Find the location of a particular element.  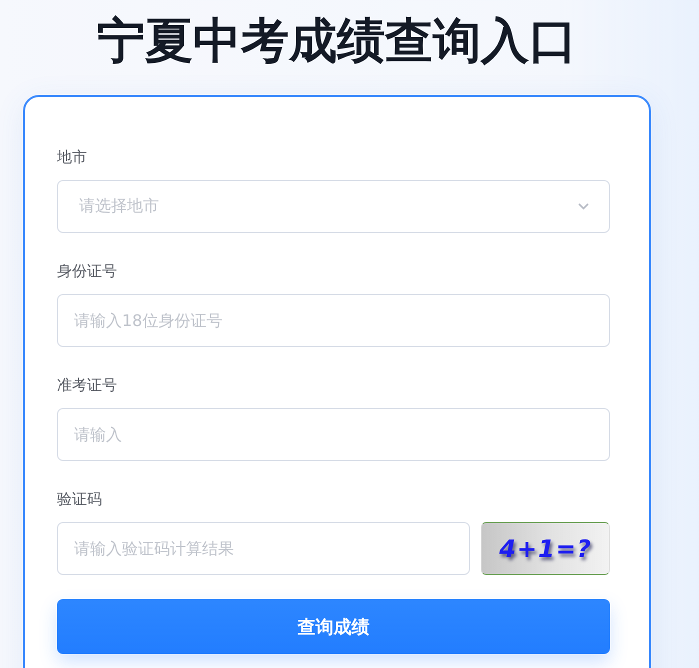

submit-button: 查询成绩 is located at coordinates (333, 626).